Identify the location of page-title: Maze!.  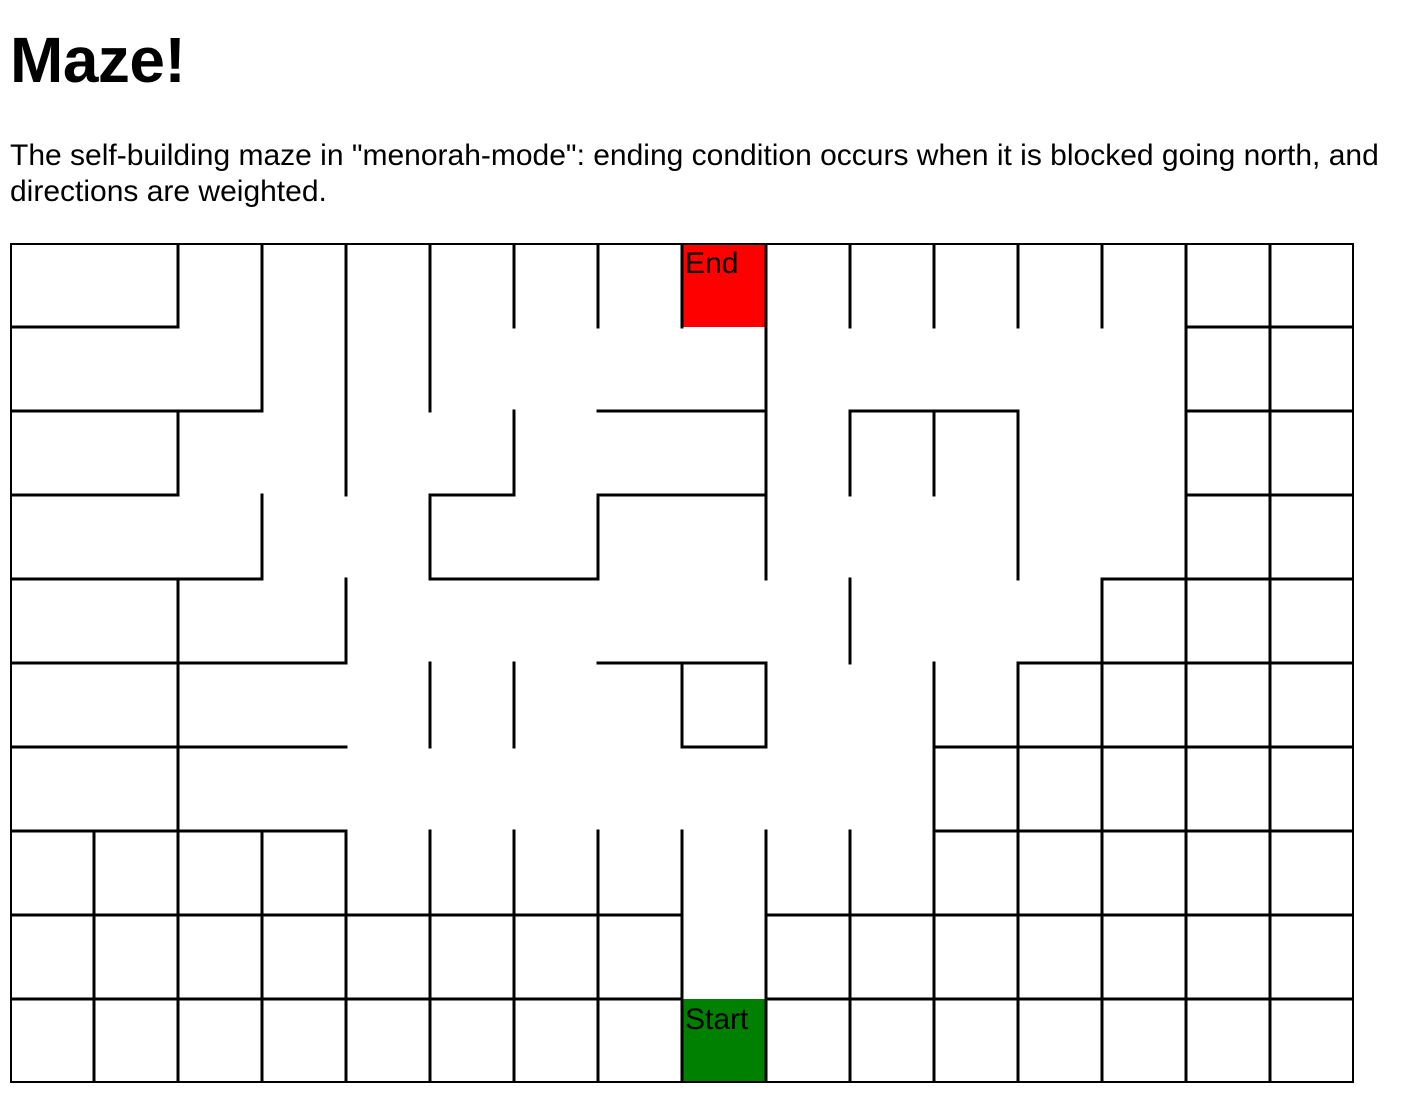
(98, 60).